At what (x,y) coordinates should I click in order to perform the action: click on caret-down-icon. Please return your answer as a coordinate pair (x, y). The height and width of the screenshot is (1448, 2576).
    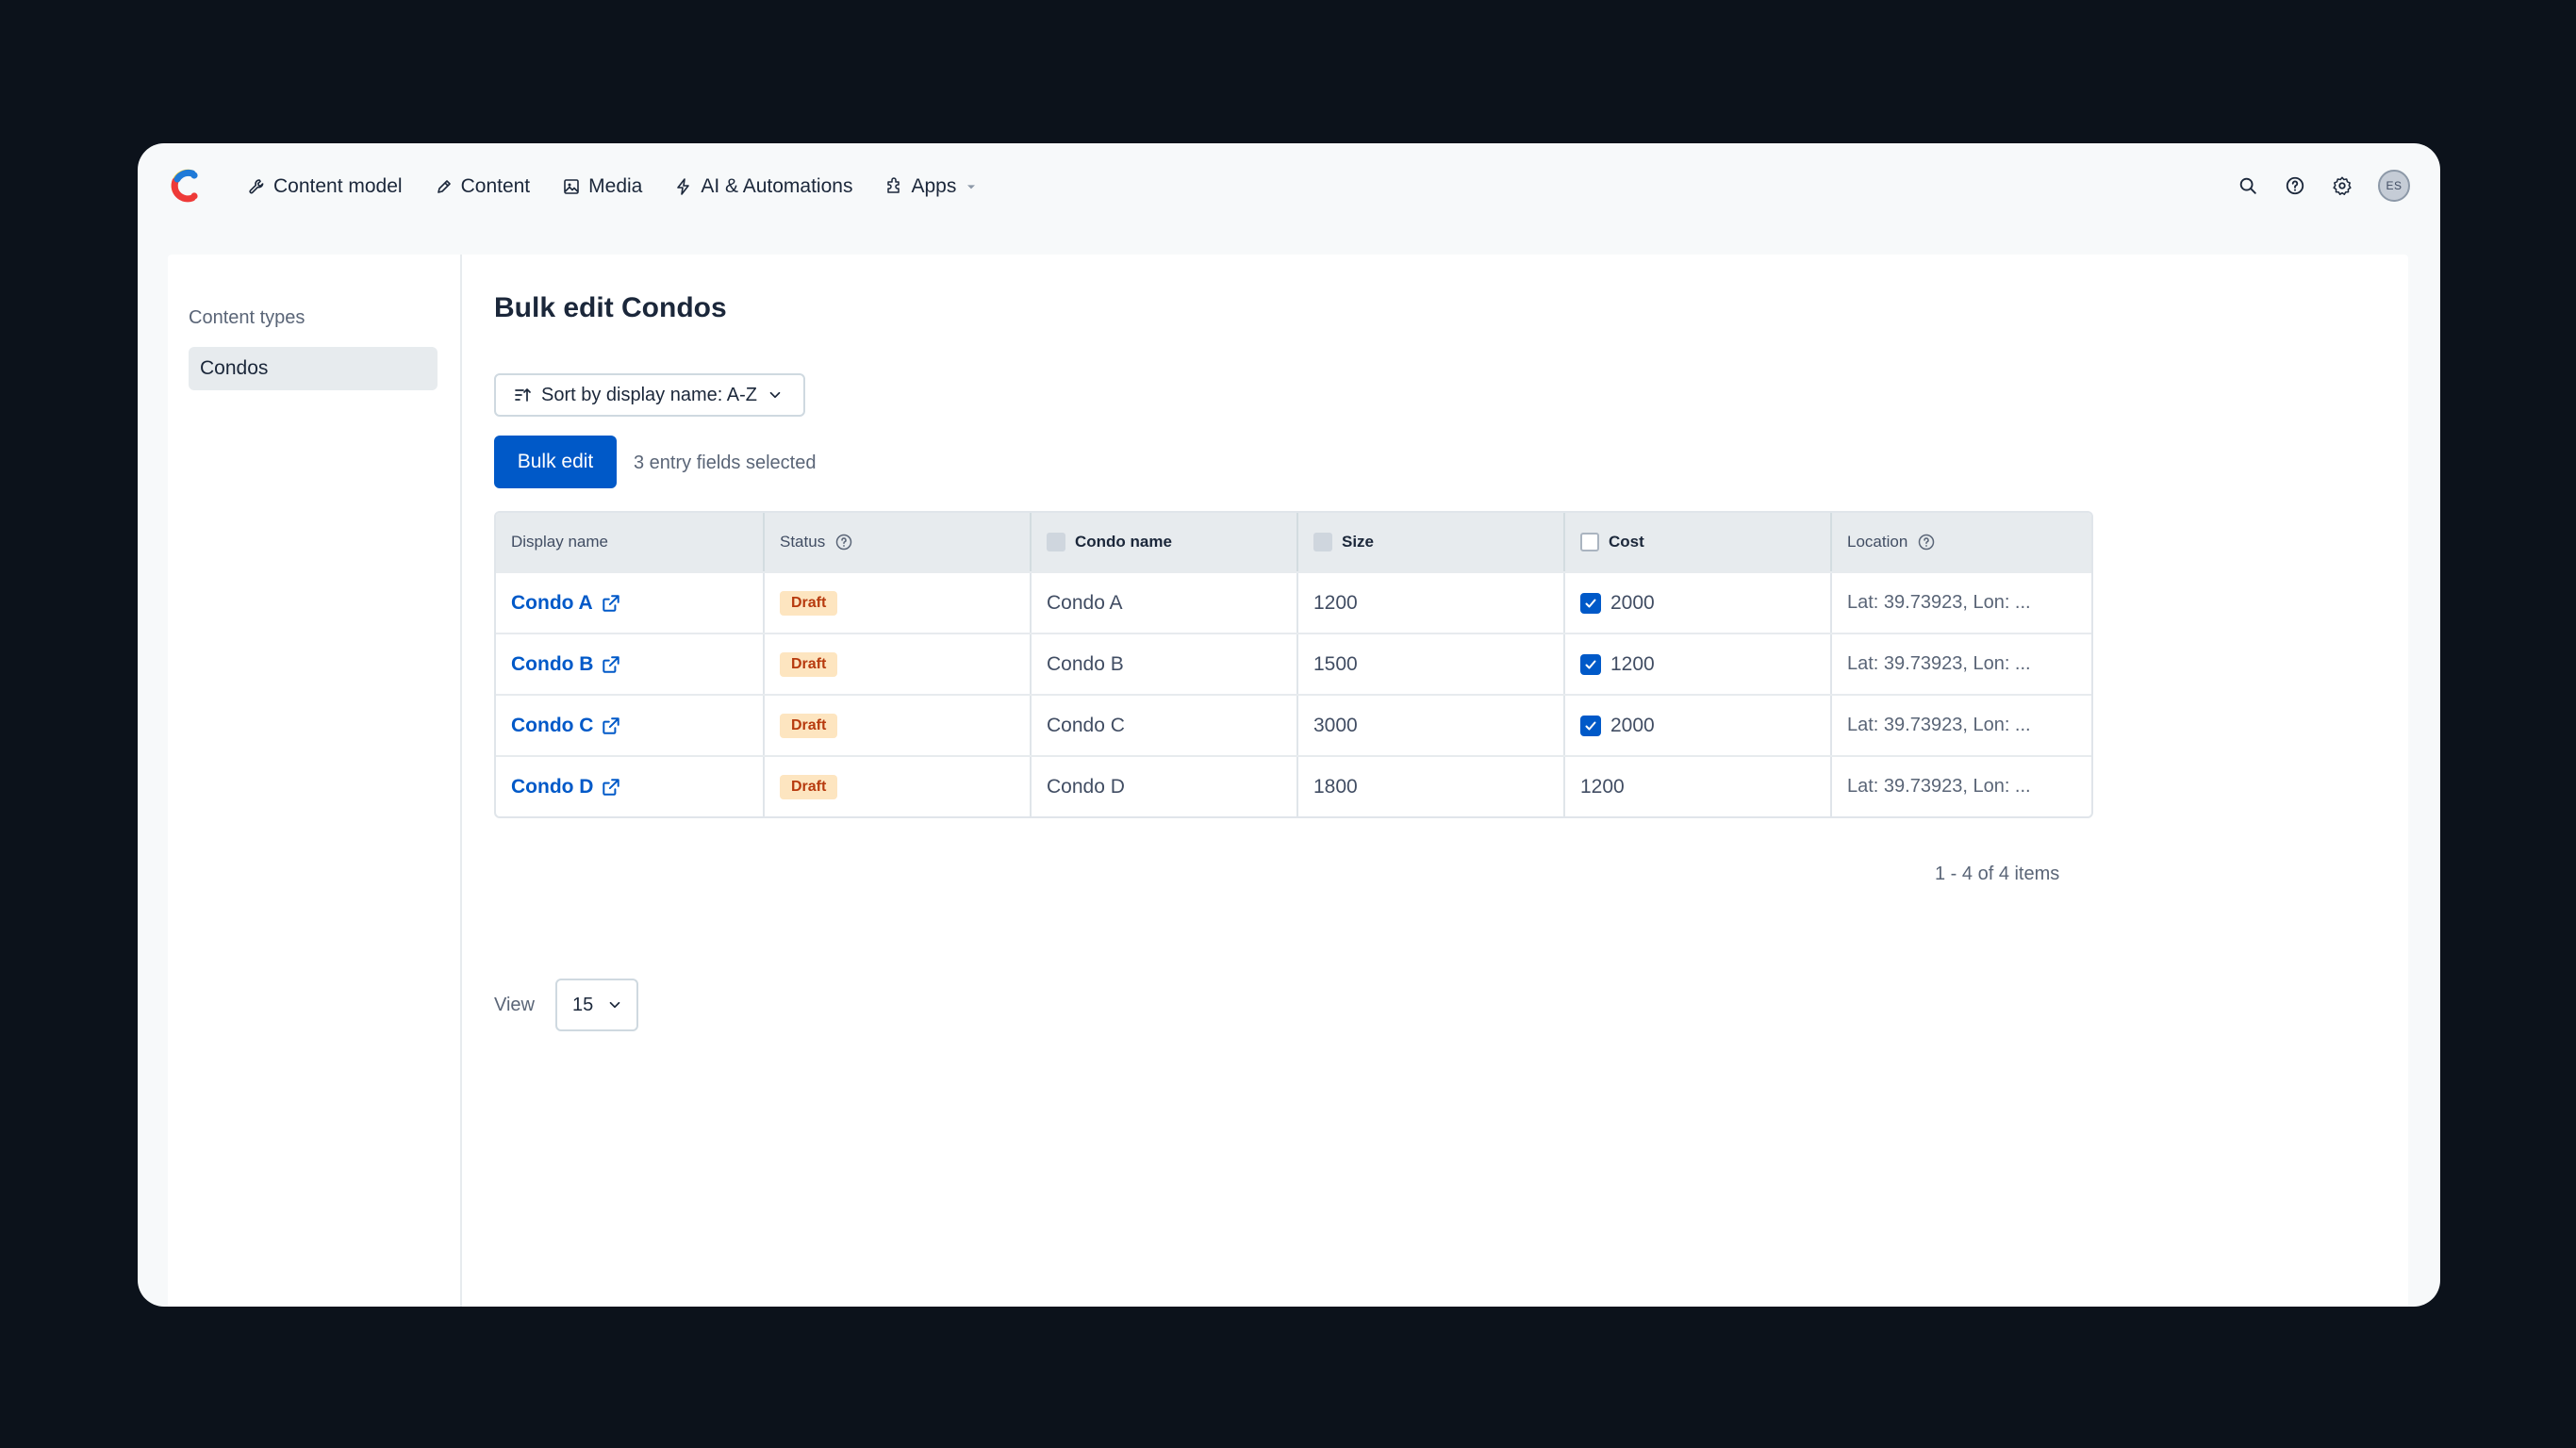
    Looking at the image, I should click on (971, 187).